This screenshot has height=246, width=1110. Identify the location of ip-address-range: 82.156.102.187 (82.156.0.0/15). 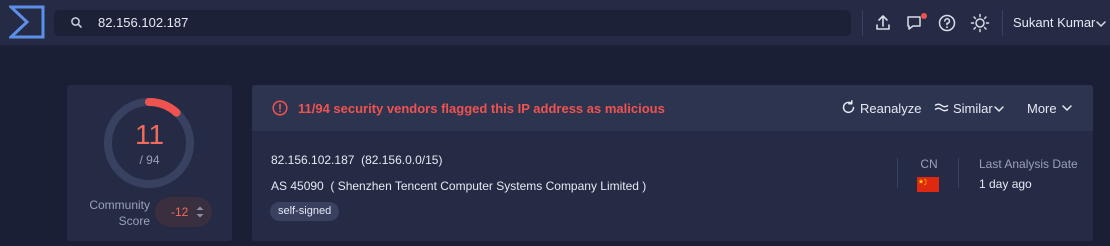
(357, 160).